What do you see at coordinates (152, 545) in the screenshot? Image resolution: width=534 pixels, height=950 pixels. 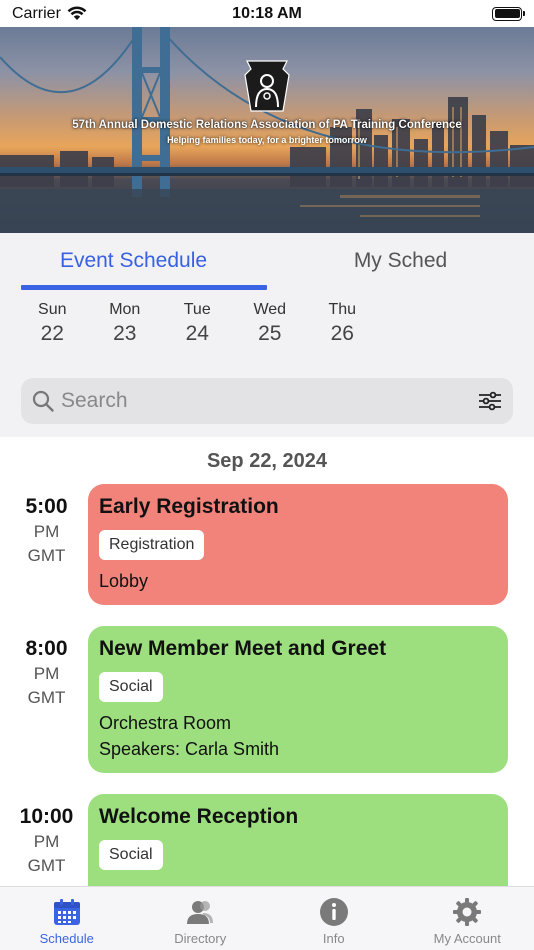 I see `category-chip: Registration` at bounding box center [152, 545].